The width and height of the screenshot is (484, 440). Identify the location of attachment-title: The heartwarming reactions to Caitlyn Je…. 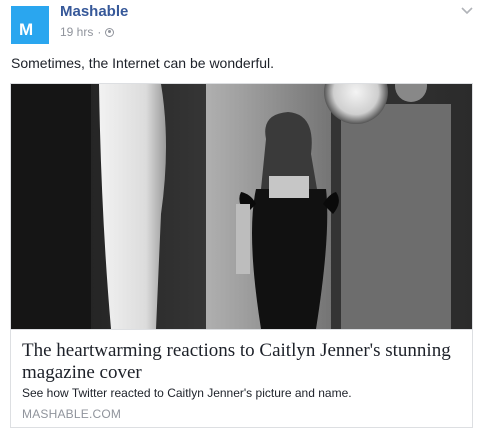
(242, 362).